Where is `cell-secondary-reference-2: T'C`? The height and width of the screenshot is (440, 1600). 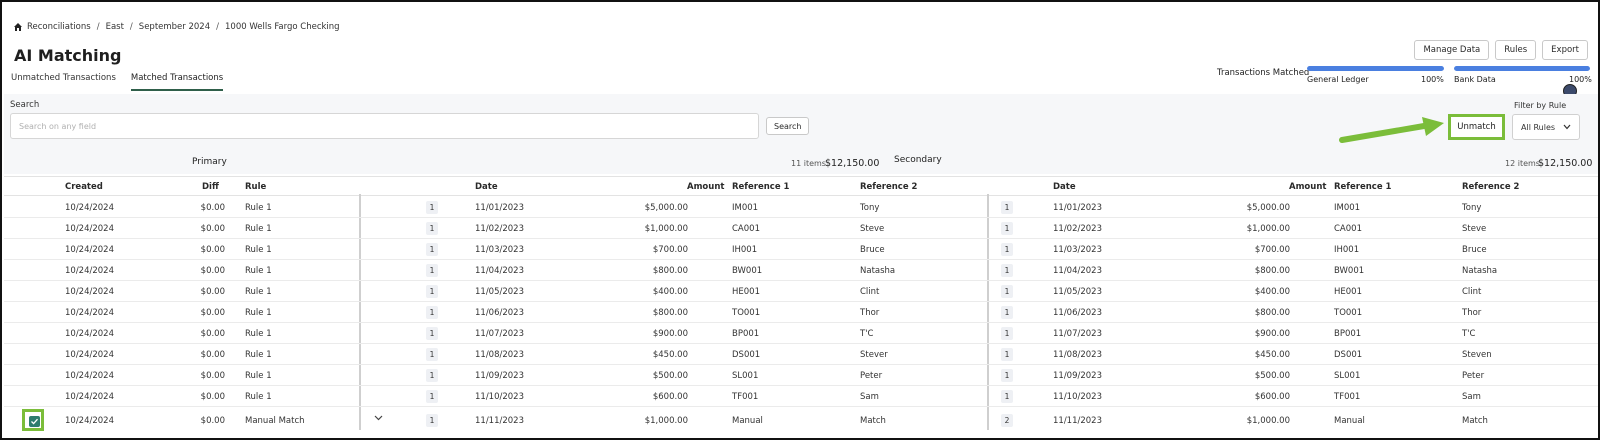 cell-secondary-reference-2: T'C is located at coordinates (1469, 334).